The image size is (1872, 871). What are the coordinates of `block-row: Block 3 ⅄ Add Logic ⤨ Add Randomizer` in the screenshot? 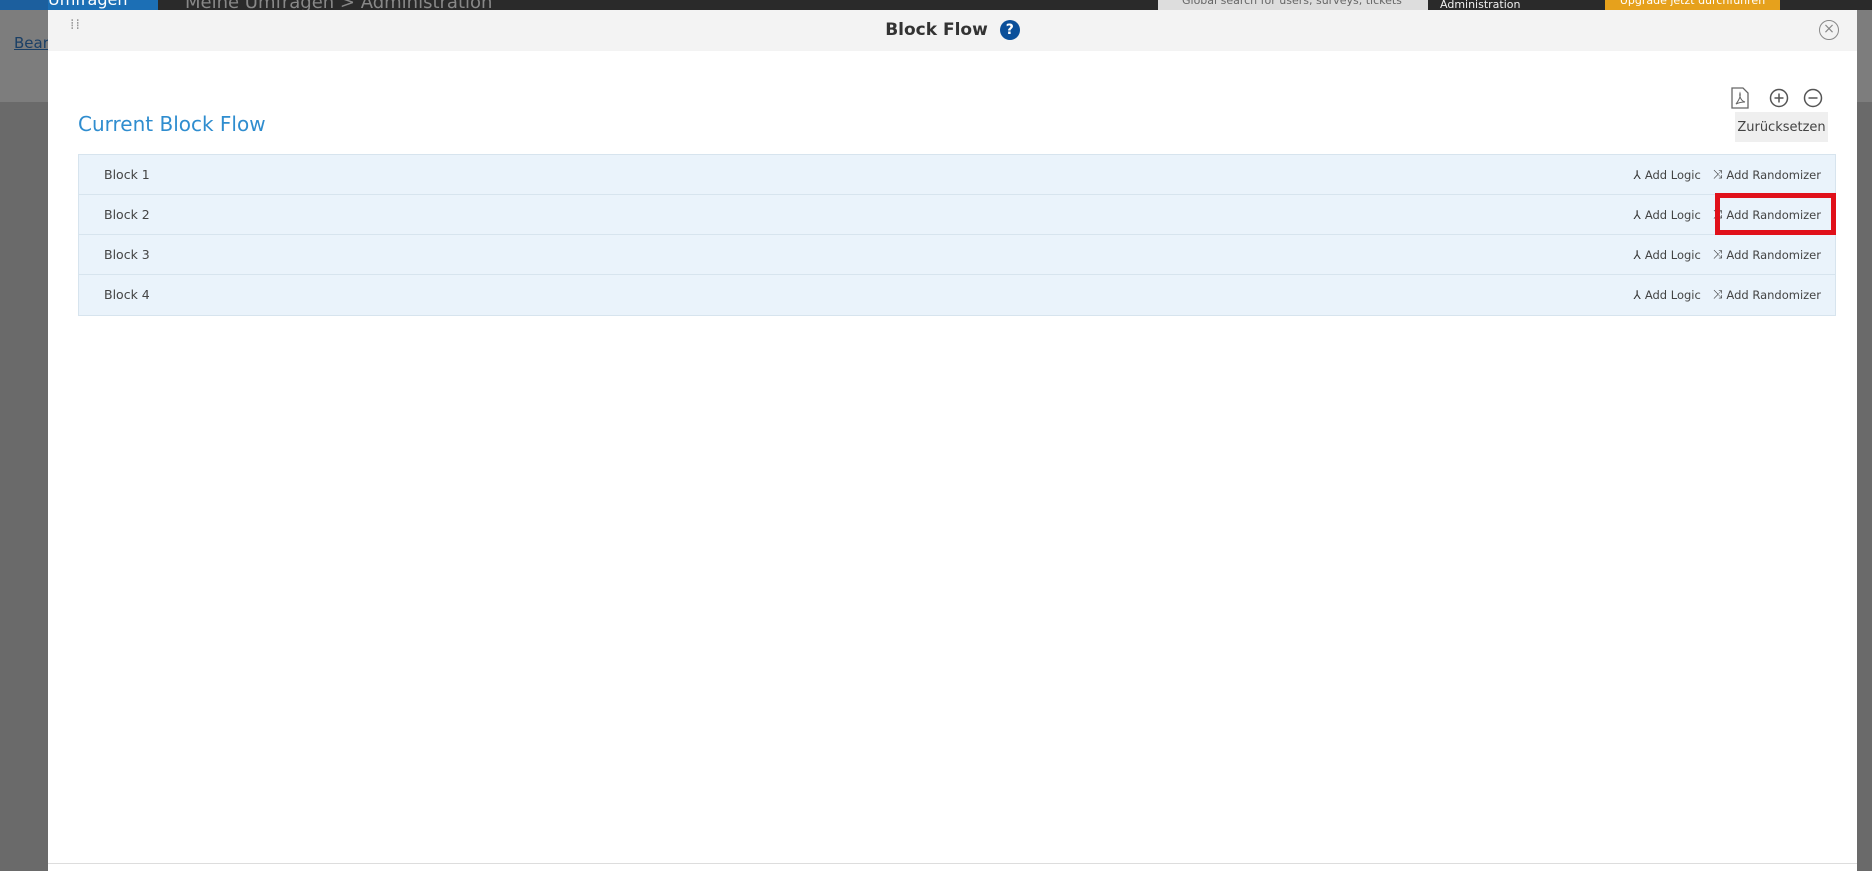 It's located at (957, 255).